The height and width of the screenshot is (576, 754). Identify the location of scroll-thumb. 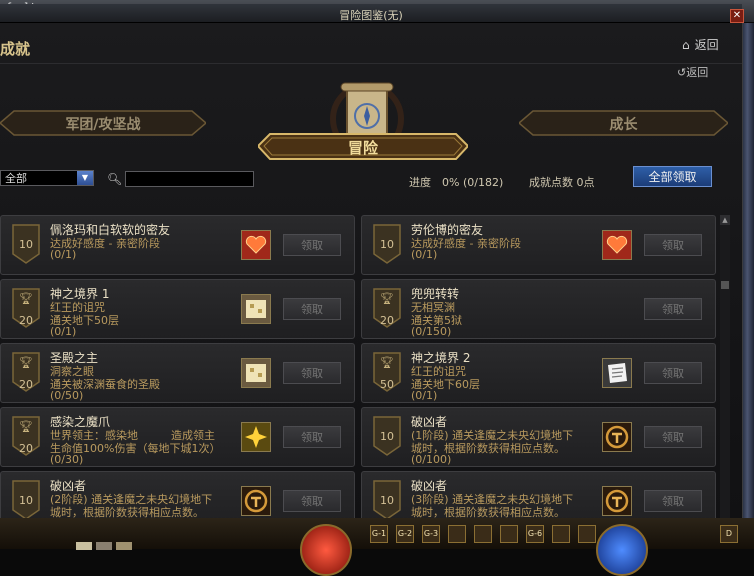
(725, 285).